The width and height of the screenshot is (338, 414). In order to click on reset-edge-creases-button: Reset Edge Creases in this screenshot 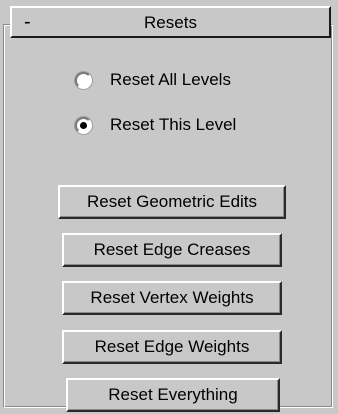, I will do `click(172, 250)`.